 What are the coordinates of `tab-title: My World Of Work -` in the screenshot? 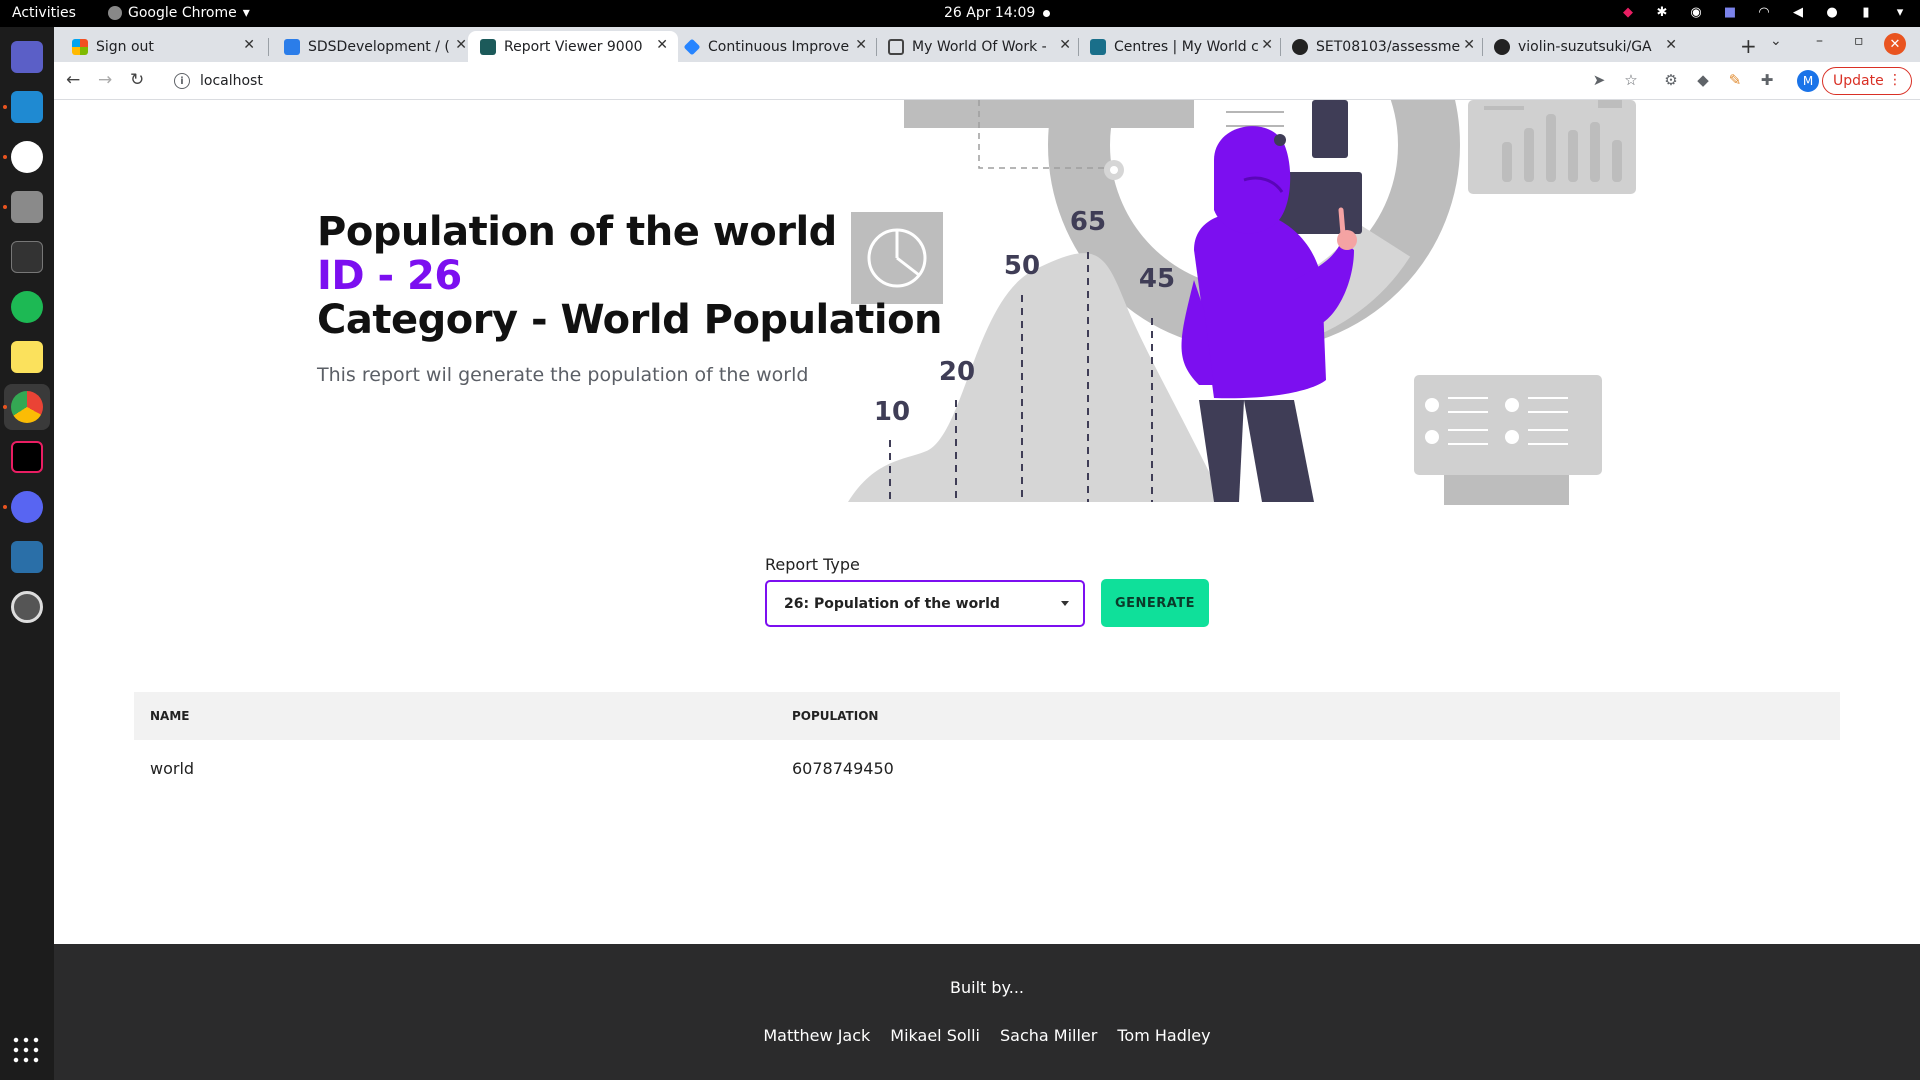 It's located at (979, 46).